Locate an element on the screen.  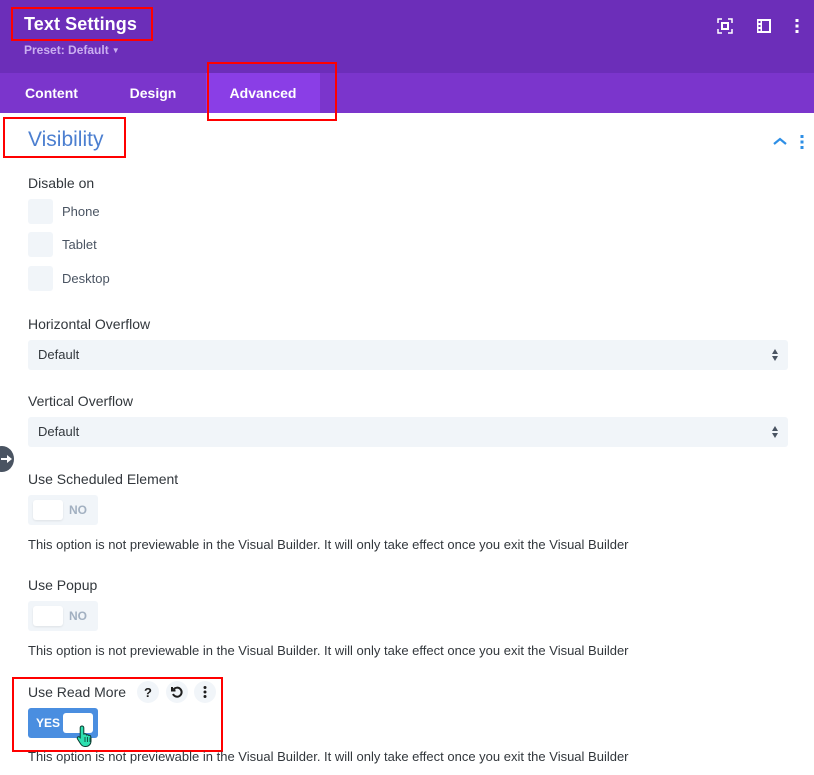
popup-toggle: NO is located at coordinates (63, 616).